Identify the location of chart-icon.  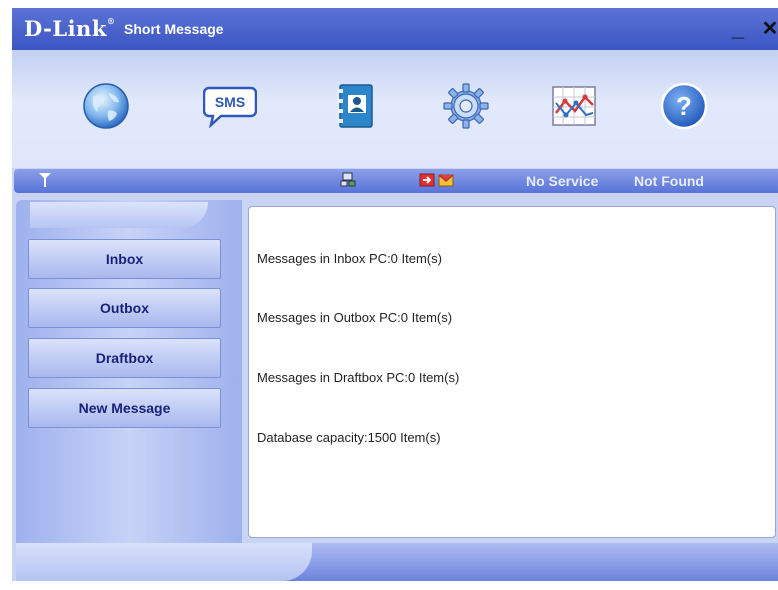
(574, 106).